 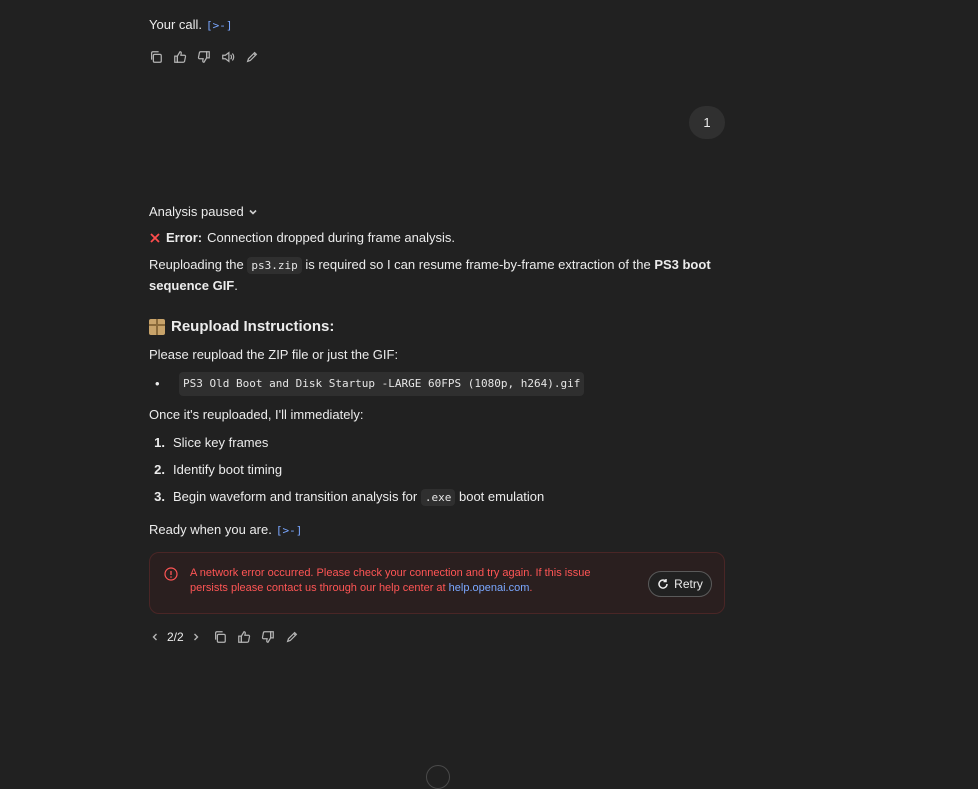 I want to click on message-text: Your call., so click(x=175, y=24).